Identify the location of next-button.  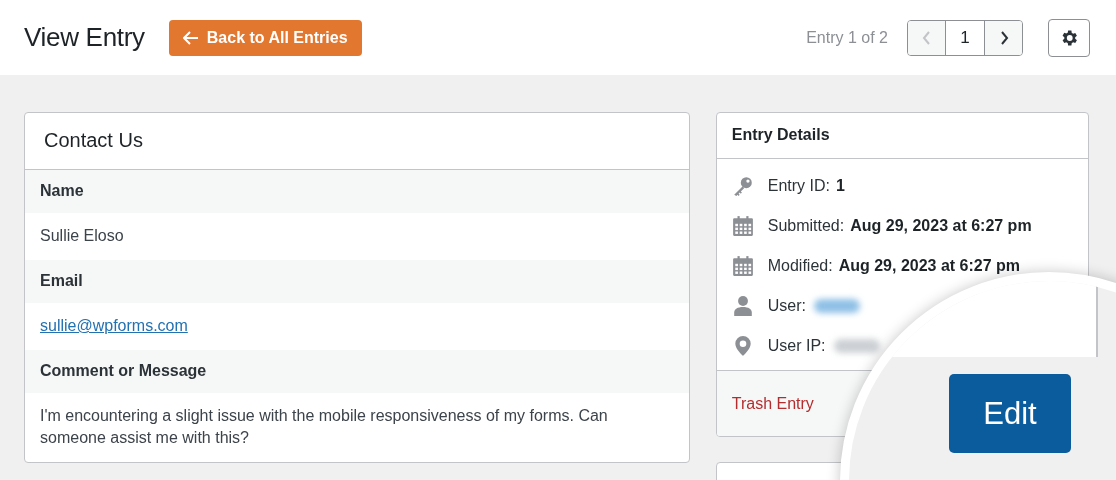
(1003, 37).